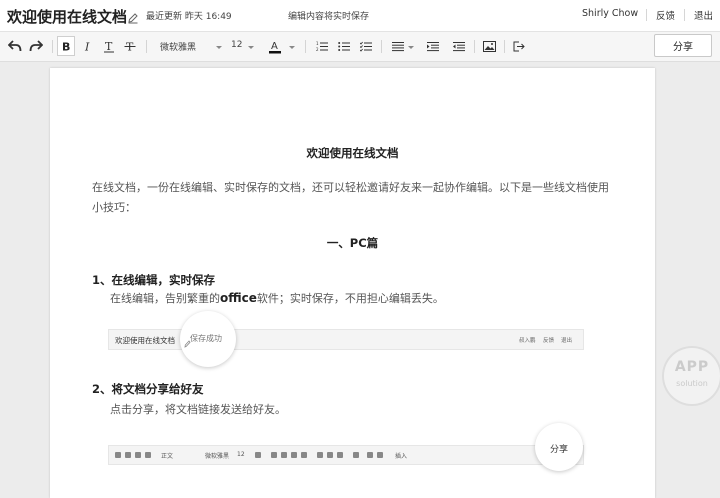  What do you see at coordinates (274, 455) in the screenshot?
I see `bold-icon` at bounding box center [274, 455].